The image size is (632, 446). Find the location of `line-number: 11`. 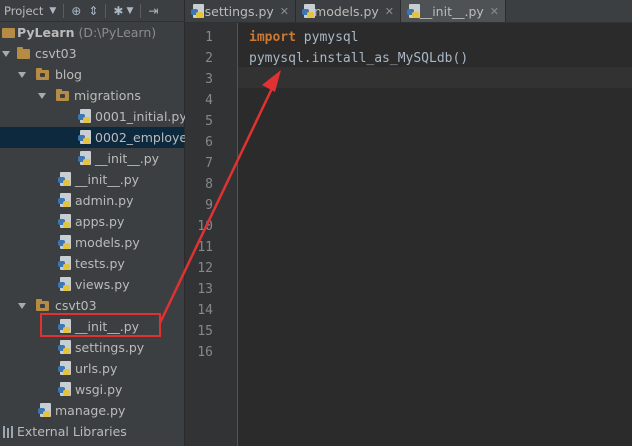

line-number: 11 is located at coordinates (205, 247).